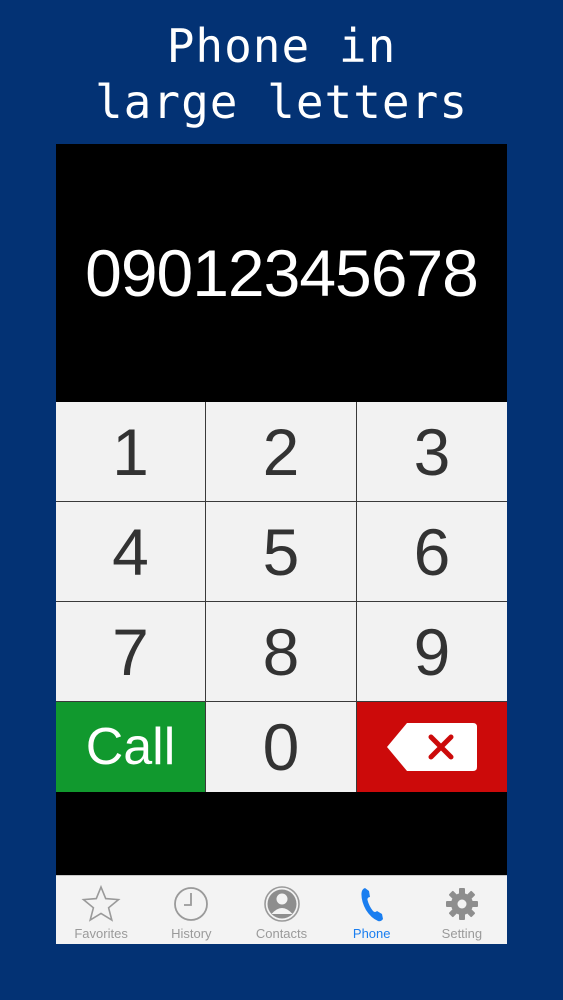 The width and height of the screenshot is (563, 1000). I want to click on call-button: Call, so click(131, 747).